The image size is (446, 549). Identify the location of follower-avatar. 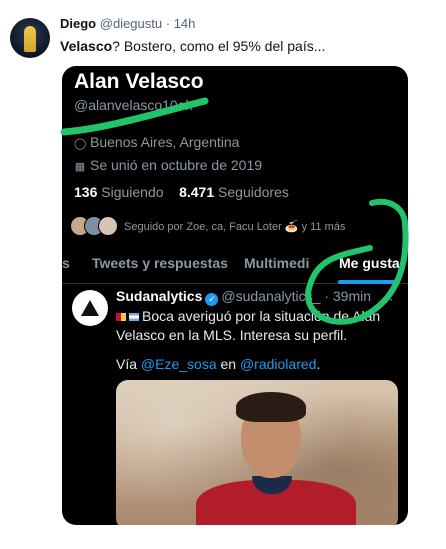
(108, 226).